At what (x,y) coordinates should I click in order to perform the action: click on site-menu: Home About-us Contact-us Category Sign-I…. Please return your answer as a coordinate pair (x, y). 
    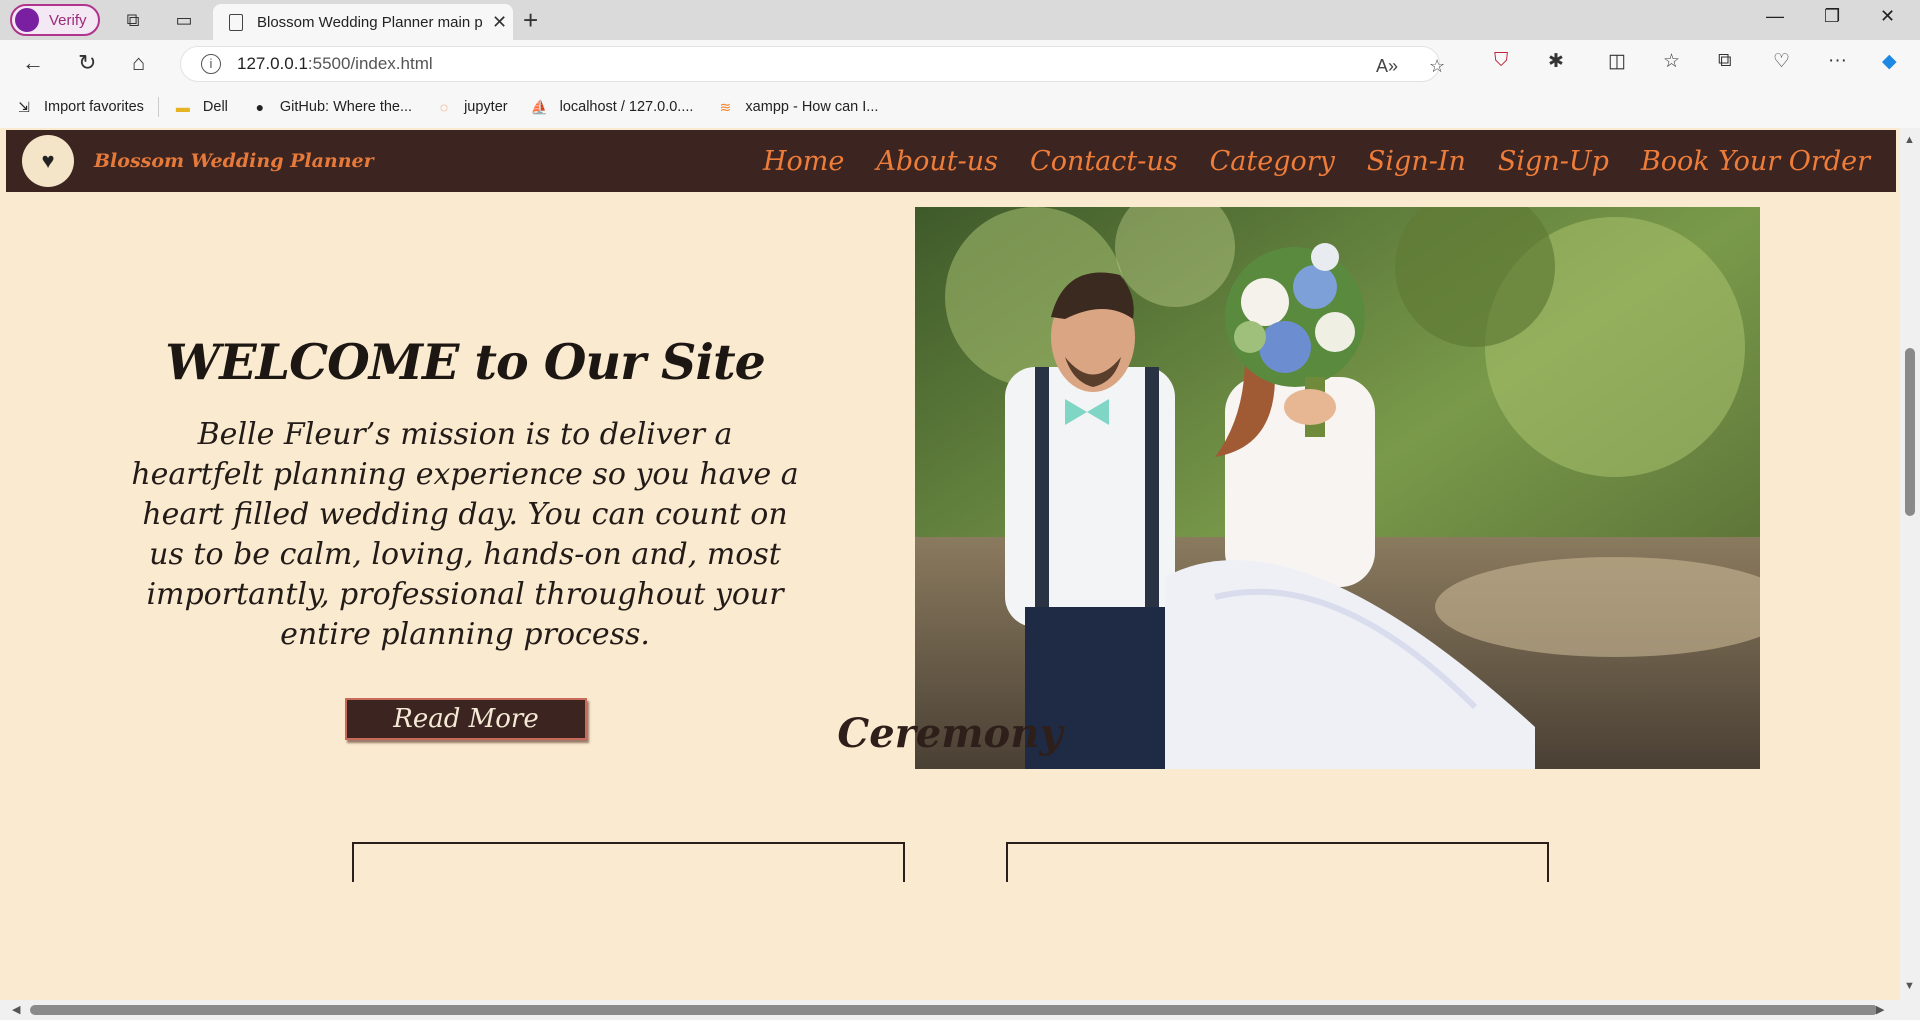
    Looking at the image, I should click on (1300, 161).